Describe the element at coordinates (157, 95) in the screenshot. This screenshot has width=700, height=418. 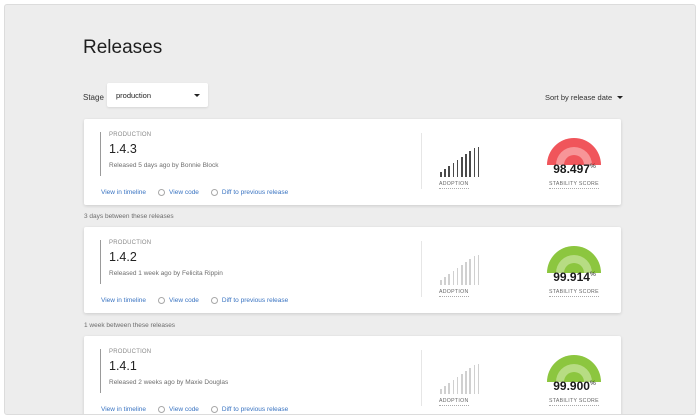
I see `stage-select: production` at that location.